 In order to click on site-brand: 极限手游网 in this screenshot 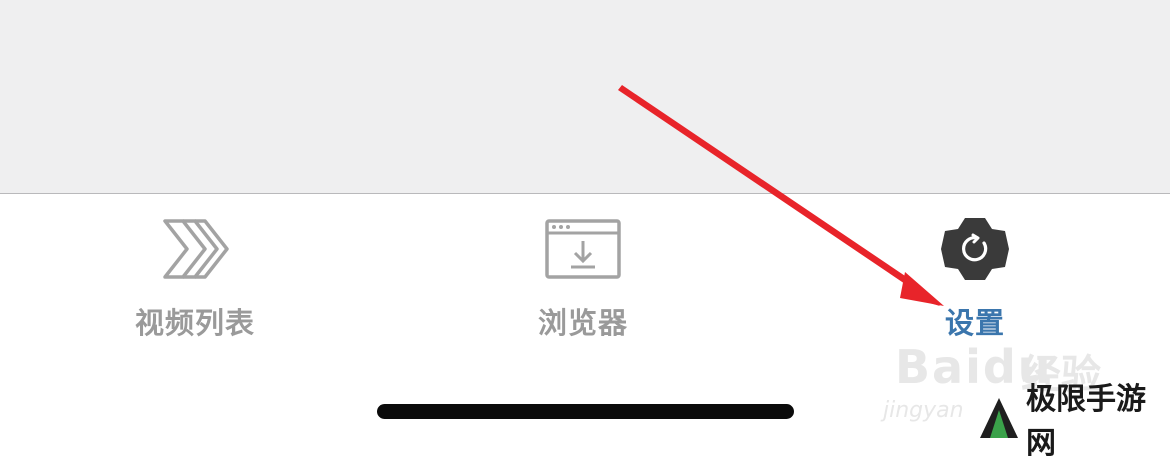, I will do `click(1074, 421)`.